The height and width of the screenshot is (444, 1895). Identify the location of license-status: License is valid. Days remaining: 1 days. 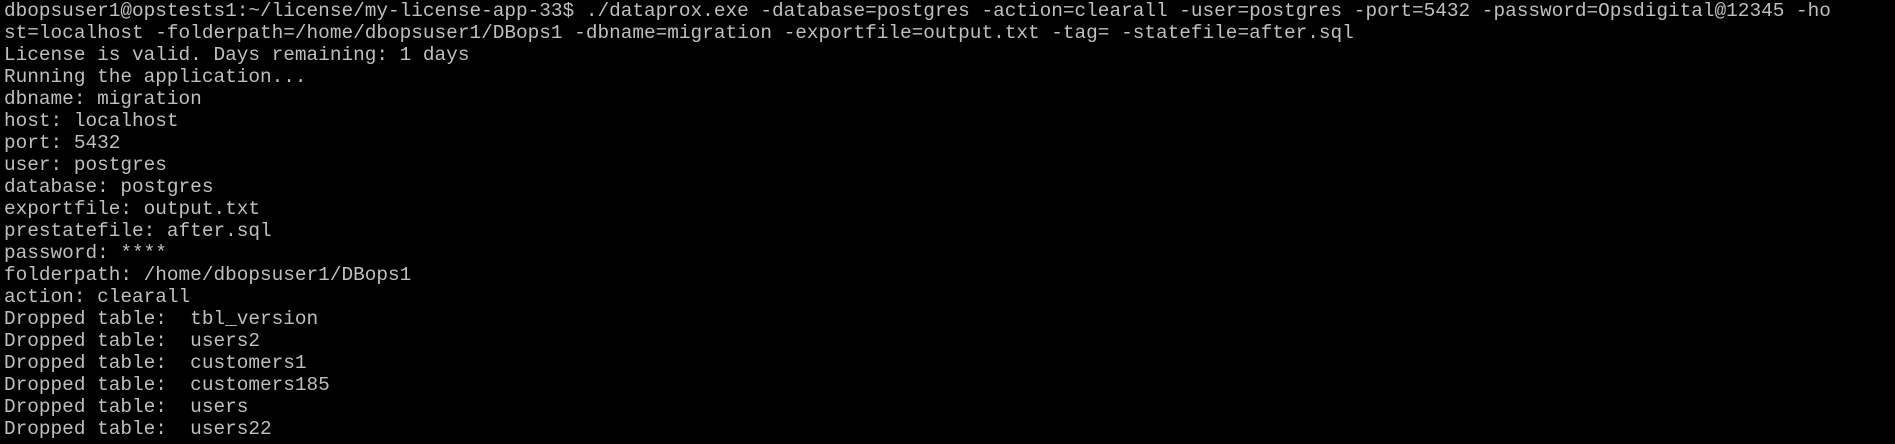
(237, 55).